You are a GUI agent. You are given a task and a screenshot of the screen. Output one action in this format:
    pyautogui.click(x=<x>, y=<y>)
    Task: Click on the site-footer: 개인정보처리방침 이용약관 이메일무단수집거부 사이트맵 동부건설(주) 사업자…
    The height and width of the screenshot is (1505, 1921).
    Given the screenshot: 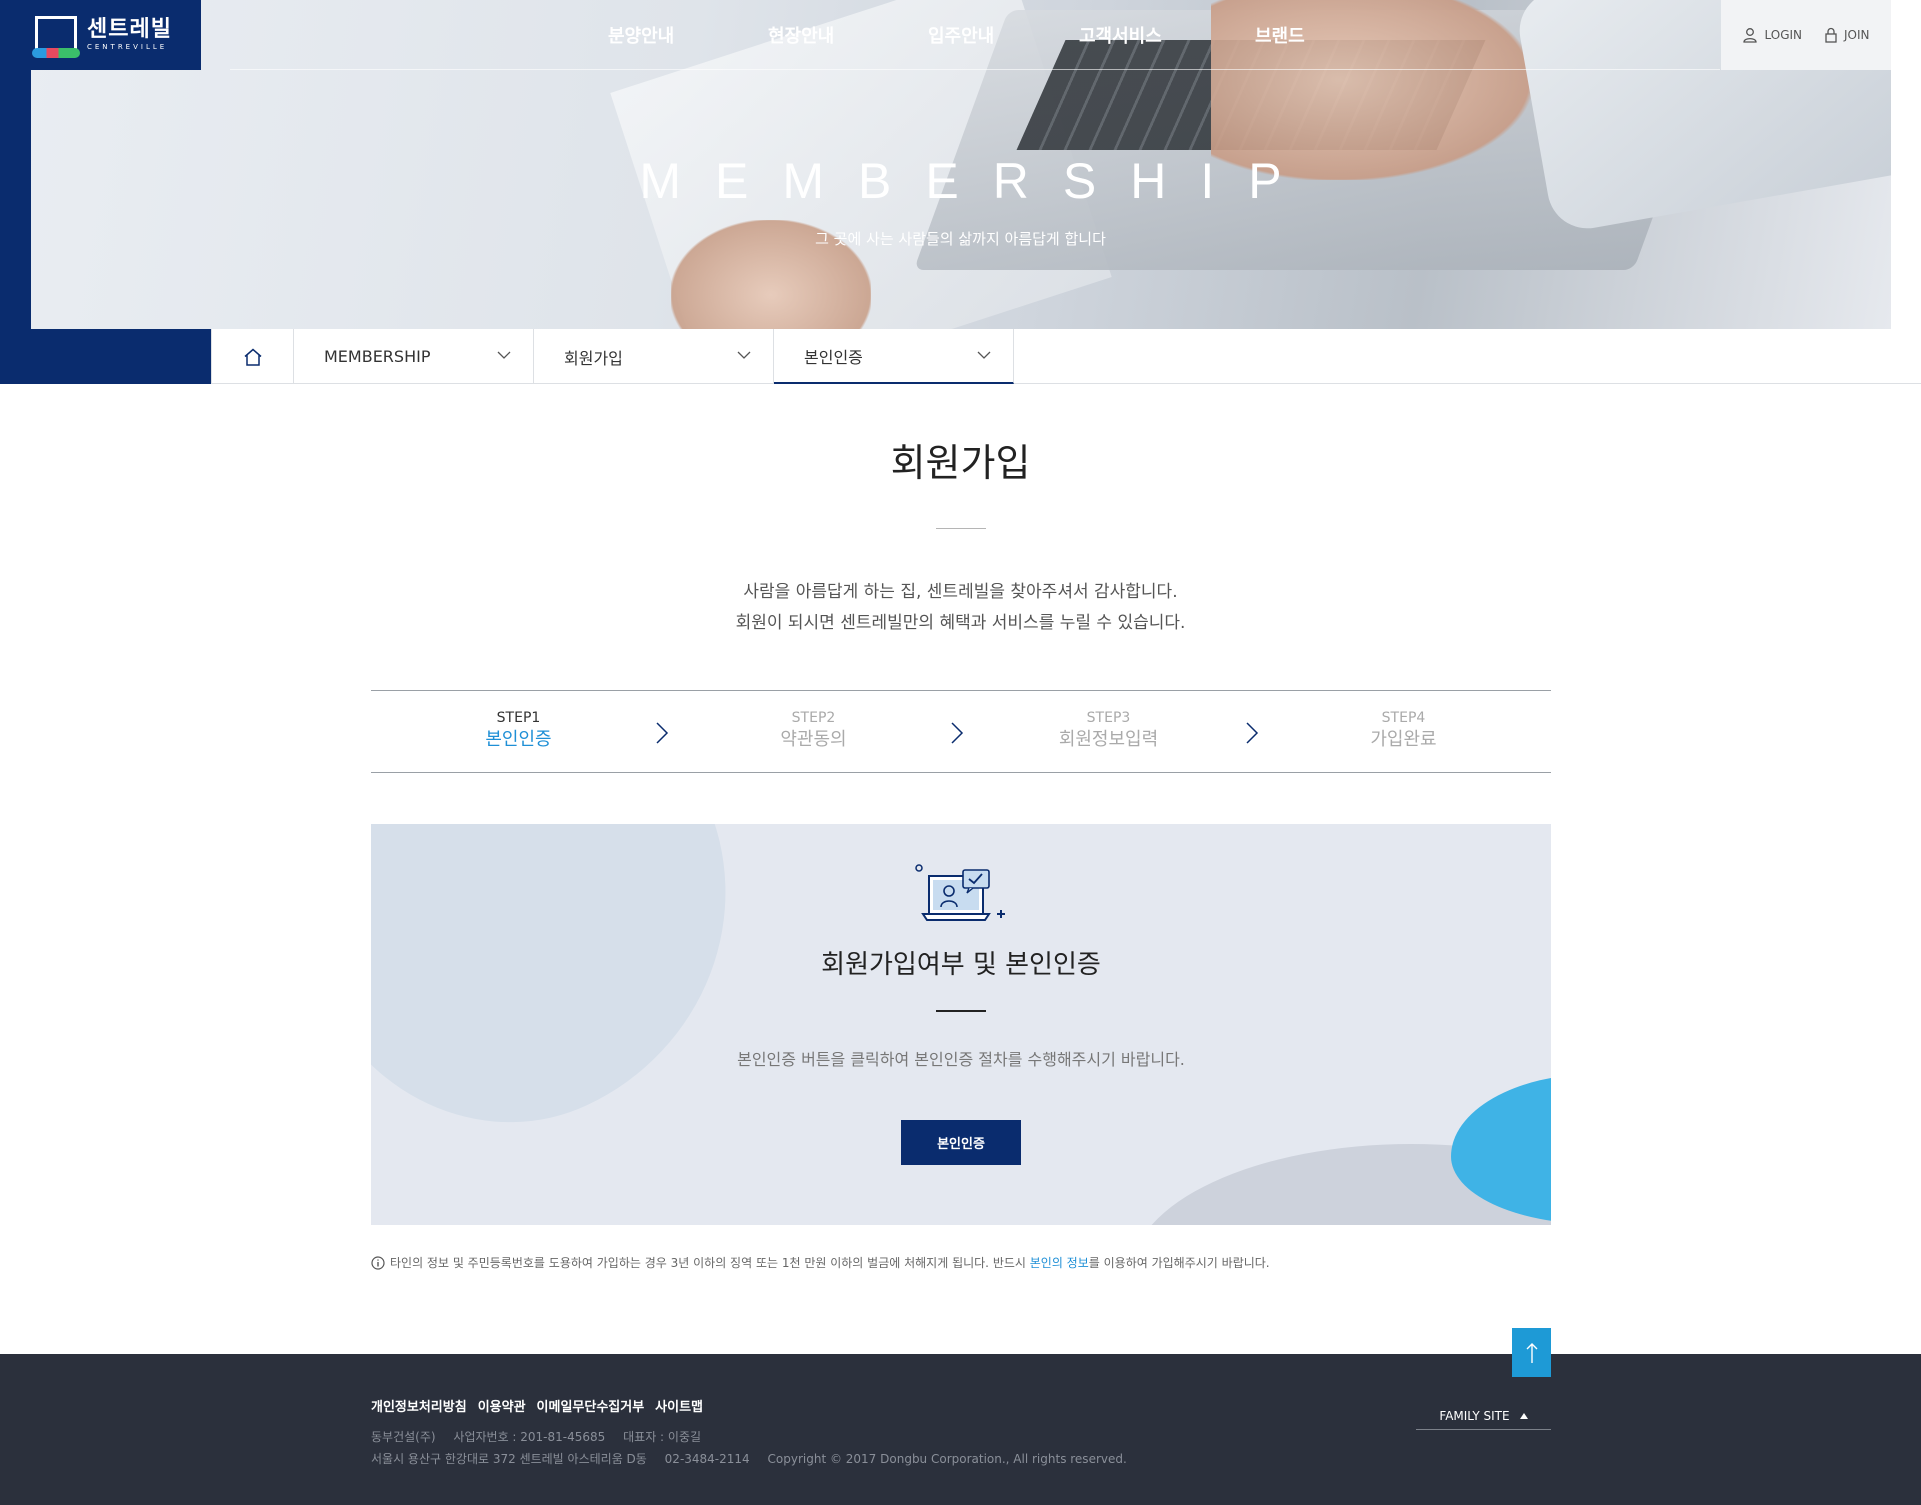 What is the action you would take?
    pyautogui.click(x=960, y=1429)
    